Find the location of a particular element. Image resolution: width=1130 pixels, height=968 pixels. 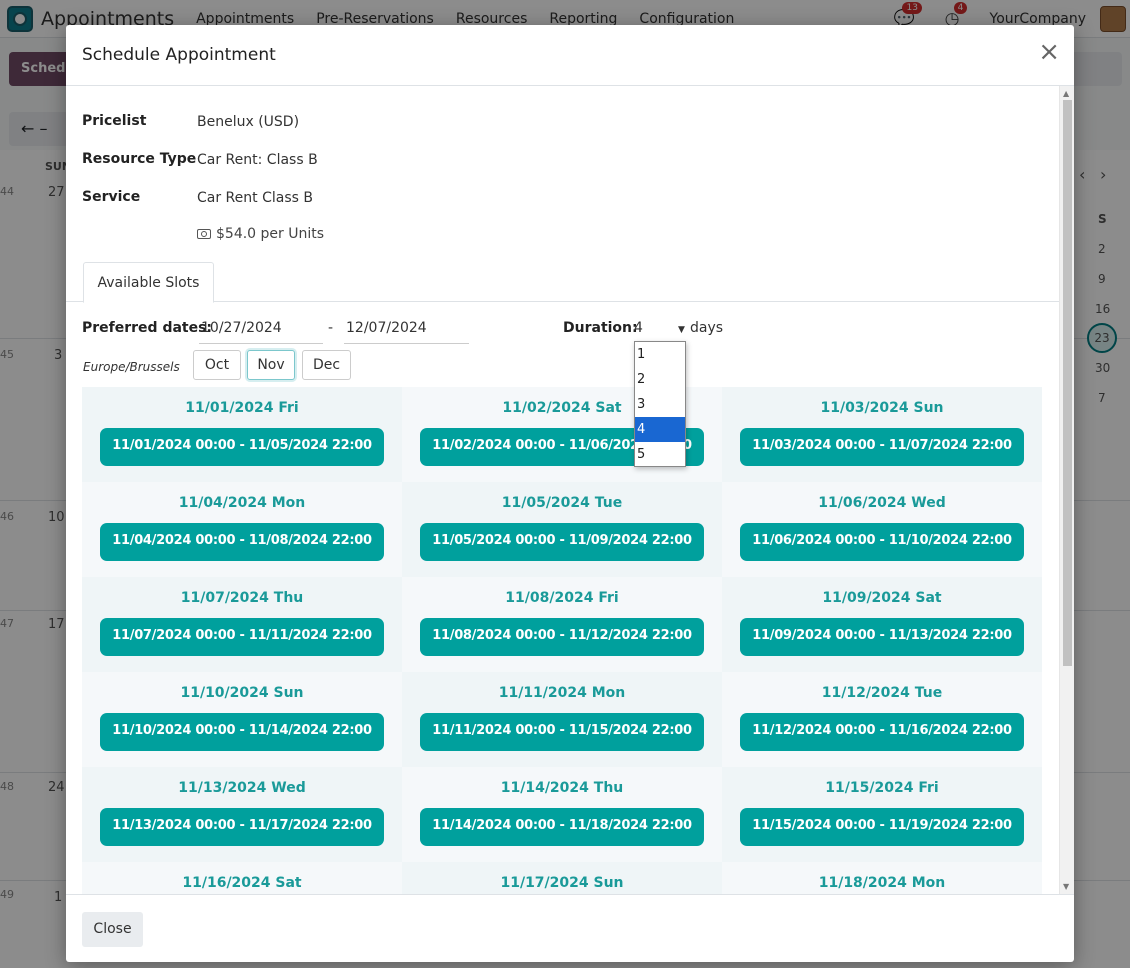

slot-day-label: 11/04/2024 Mon is located at coordinates (242, 503).